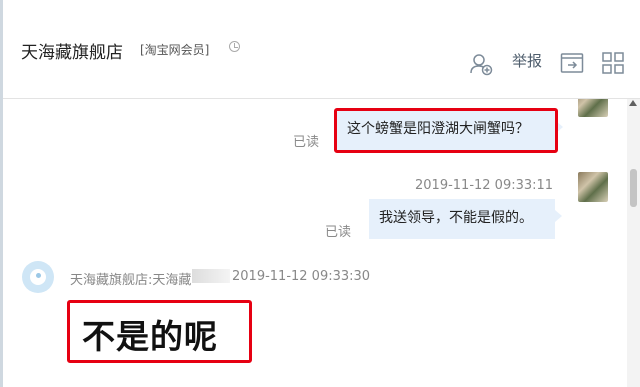 Image resolution: width=640 pixels, height=387 pixels. Describe the element at coordinates (481, 66) in the screenshot. I see `add-contact-icon` at that location.